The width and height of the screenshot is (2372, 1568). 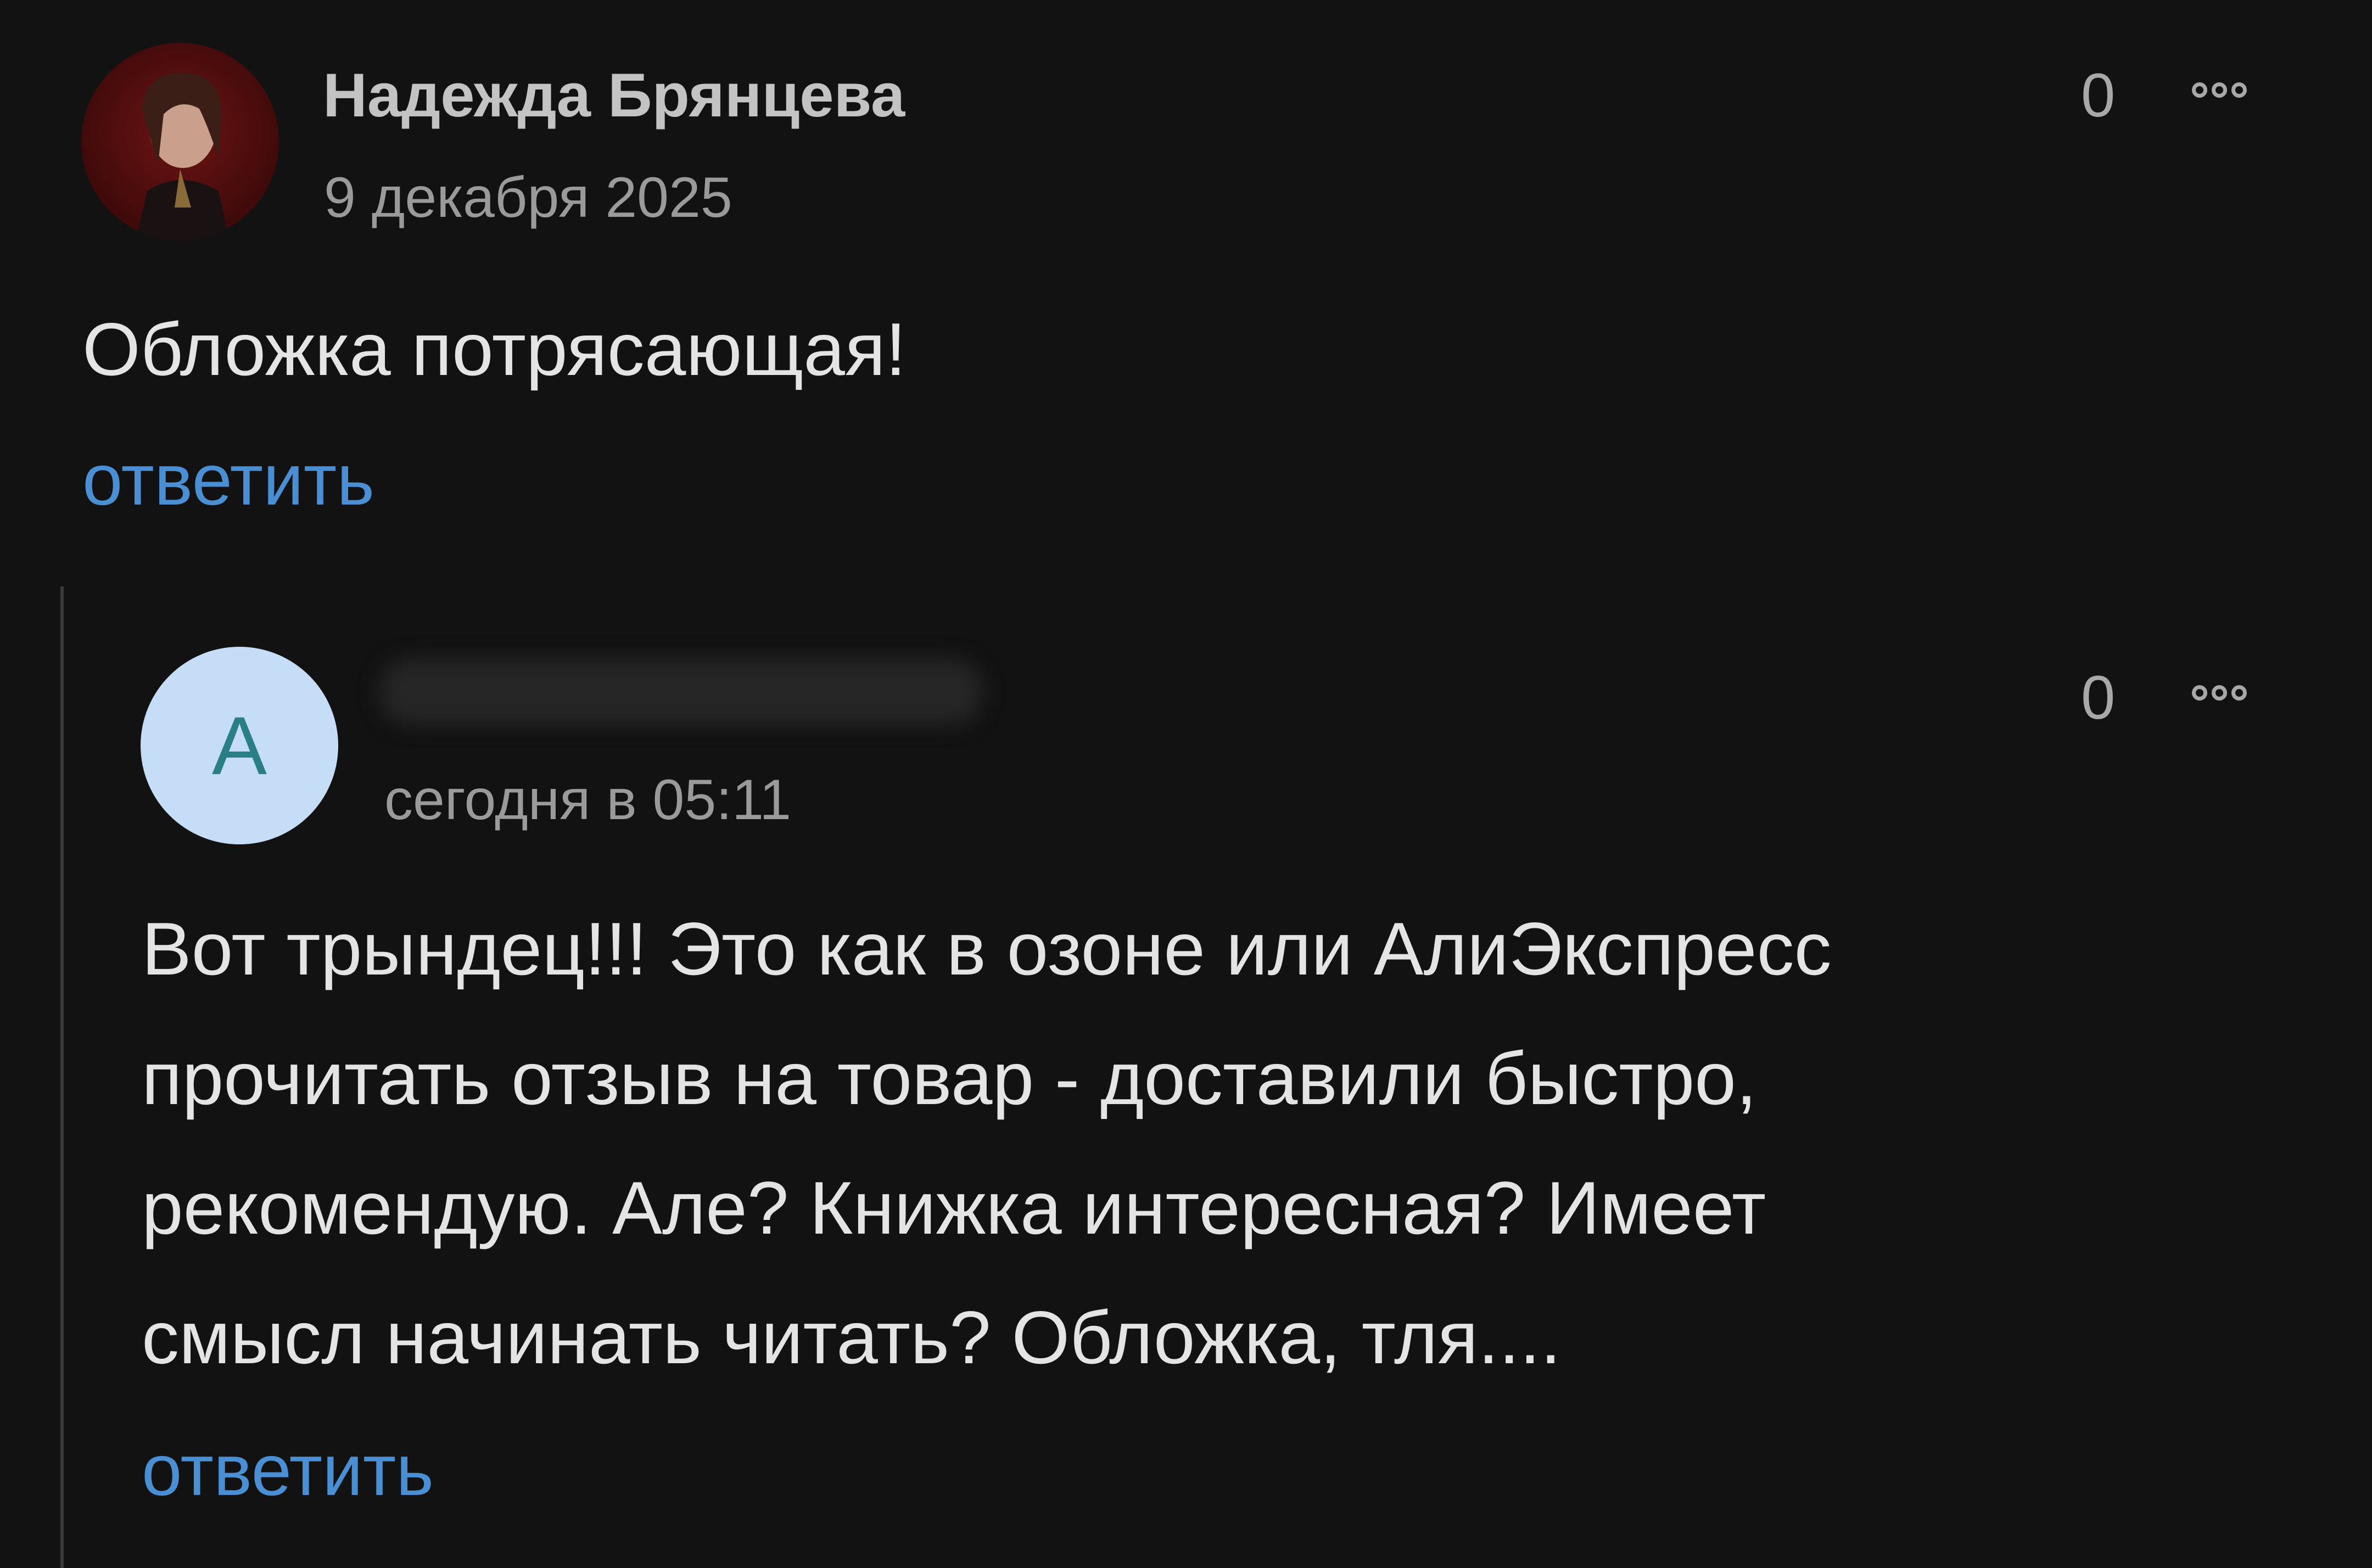 What do you see at coordinates (183, 156) in the screenshot?
I see `user-photo` at bounding box center [183, 156].